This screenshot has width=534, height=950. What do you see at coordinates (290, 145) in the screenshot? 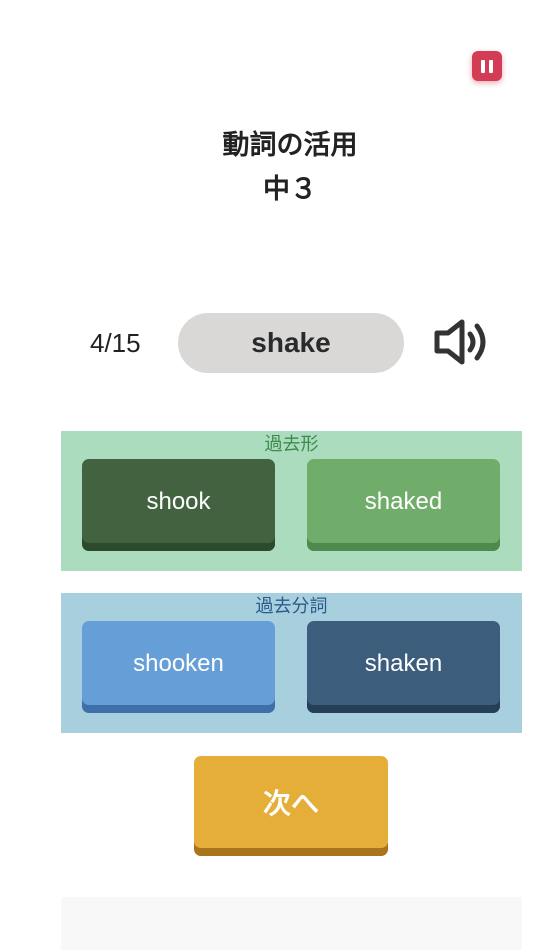
I see `title-topic: 動詞の活用` at bounding box center [290, 145].